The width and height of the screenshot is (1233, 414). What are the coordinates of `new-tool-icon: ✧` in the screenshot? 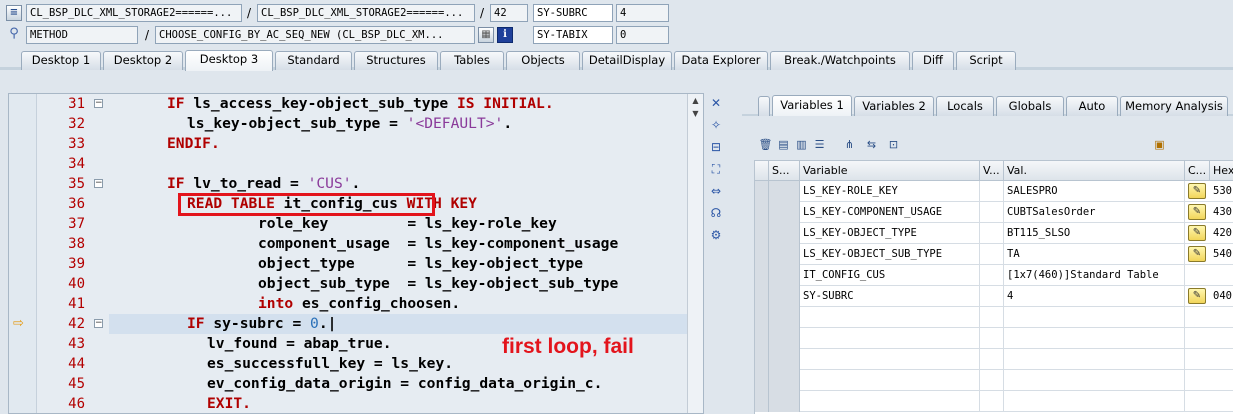 It's located at (716, 125).